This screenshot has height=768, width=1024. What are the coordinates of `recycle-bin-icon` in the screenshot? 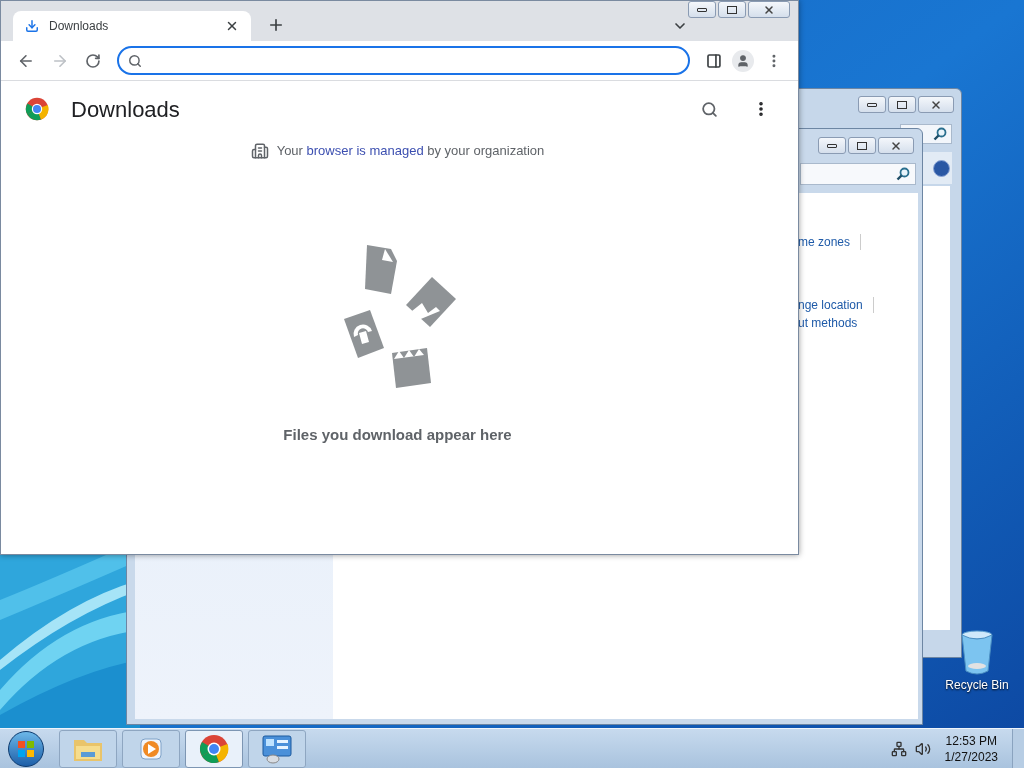 It's located at (977, 653).